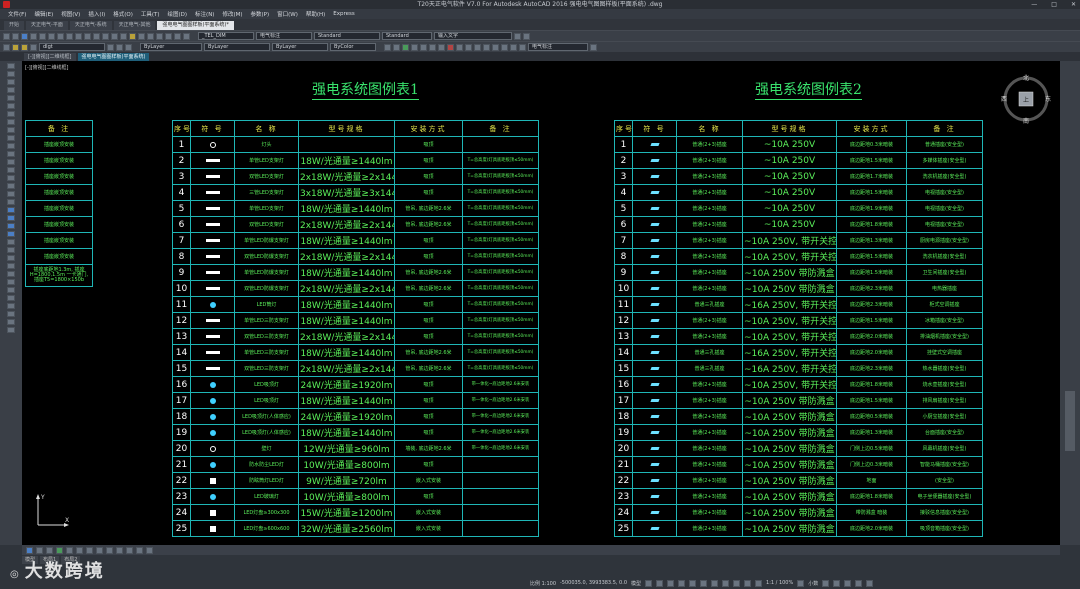  Describe the element at coordinates (801, 583) in the screenshot. I see `workspace-icon` at that location.